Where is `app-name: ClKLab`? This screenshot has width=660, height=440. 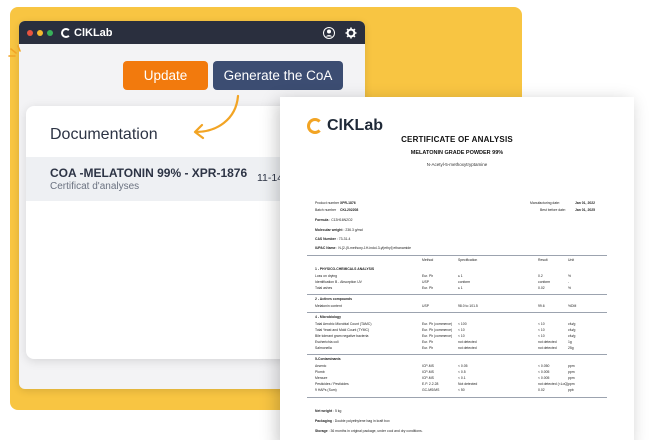
app-name: ClKLab is located at coordinates (93, 32).